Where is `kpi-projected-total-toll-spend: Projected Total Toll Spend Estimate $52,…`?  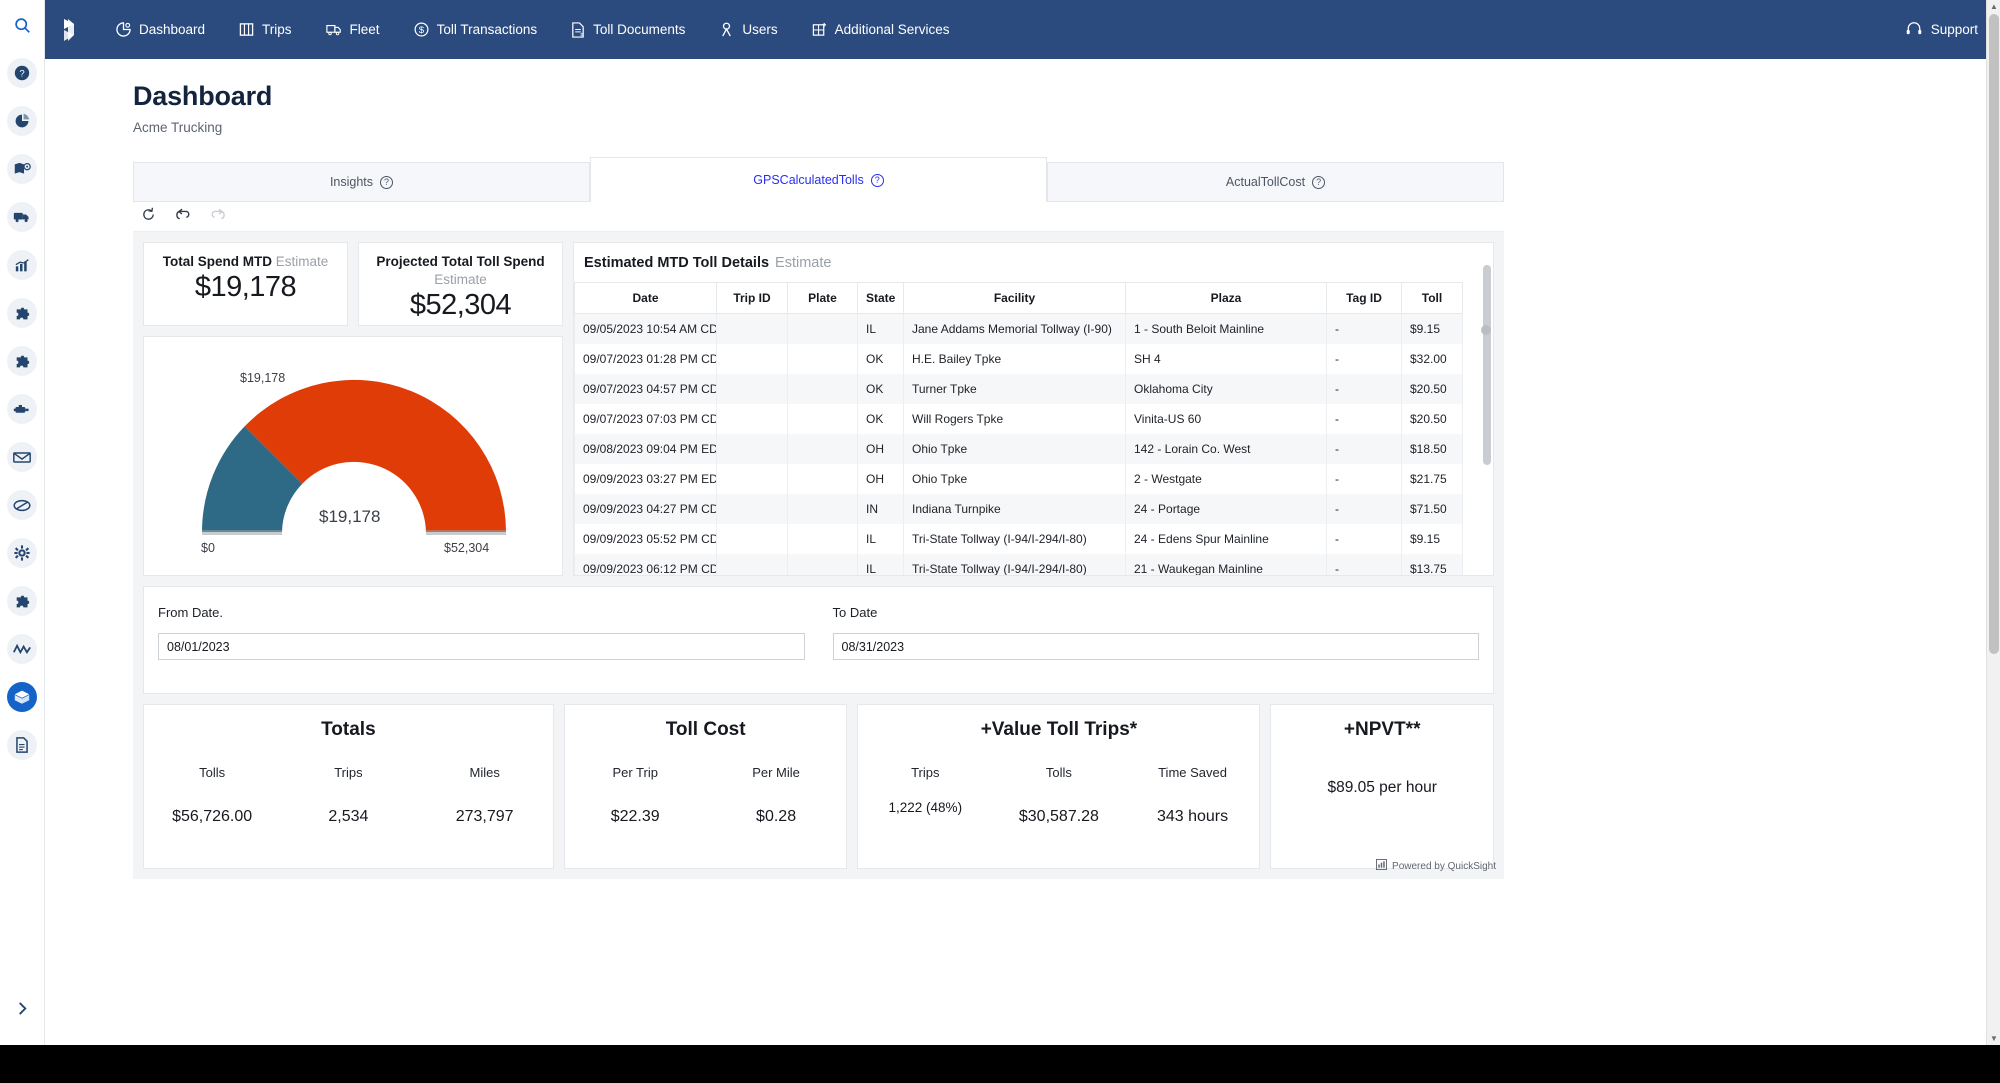 kpi-projected-total-toll-spend: Projected Total Toll Spend Estimate $52,… is located at coordinates (460, 284).